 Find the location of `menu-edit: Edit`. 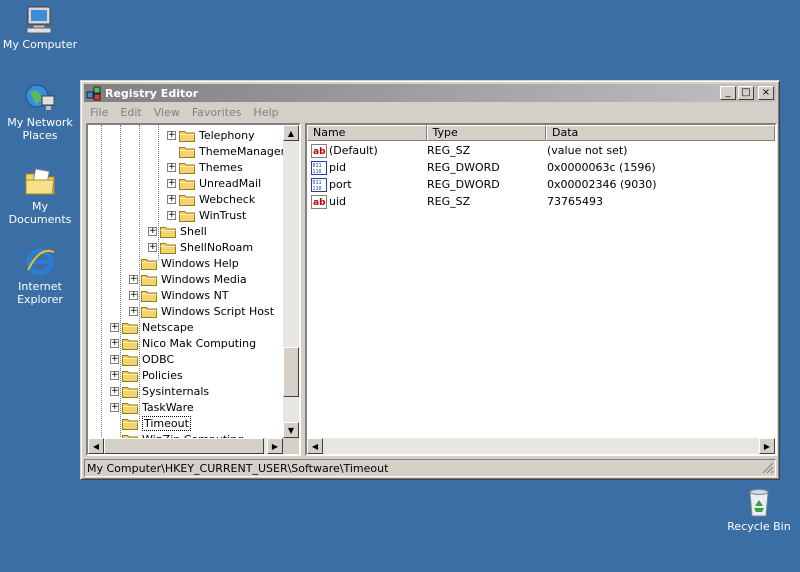

menu-edit: Edit is located at coordinates (130, 112).